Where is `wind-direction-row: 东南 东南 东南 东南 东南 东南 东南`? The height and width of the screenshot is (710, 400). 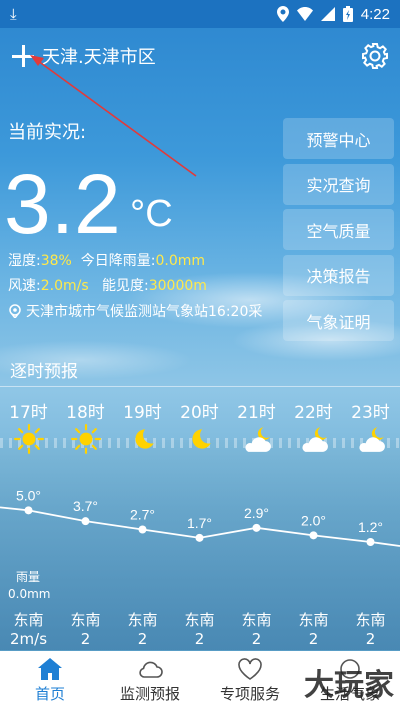
wind-direction-row: 东南 东南 东南 东南 东南 东南 东南 is located at coordinates (200, 620).